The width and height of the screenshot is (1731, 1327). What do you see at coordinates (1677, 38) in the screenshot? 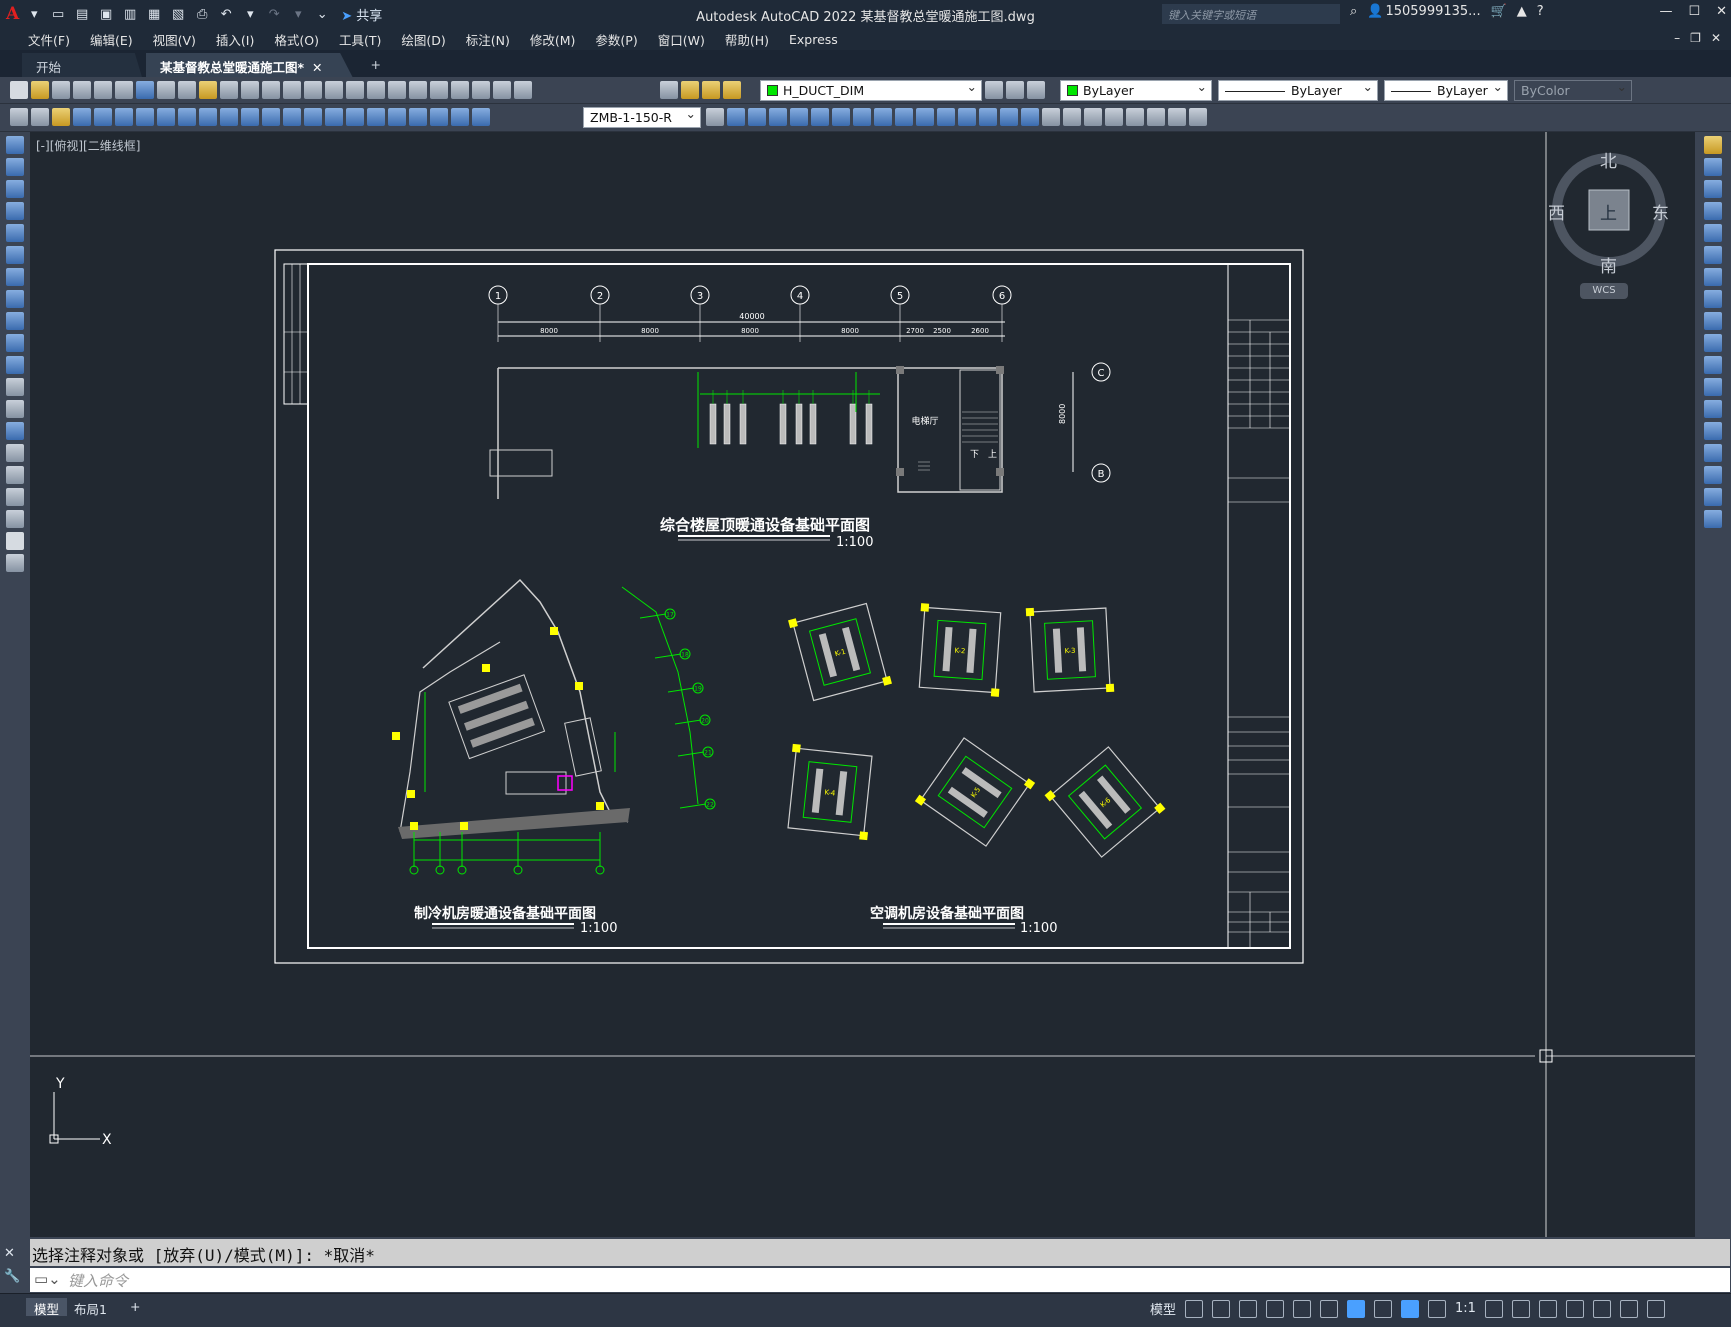
I see `doc-minimize-icon: –` at bounding box center [1677, 38].